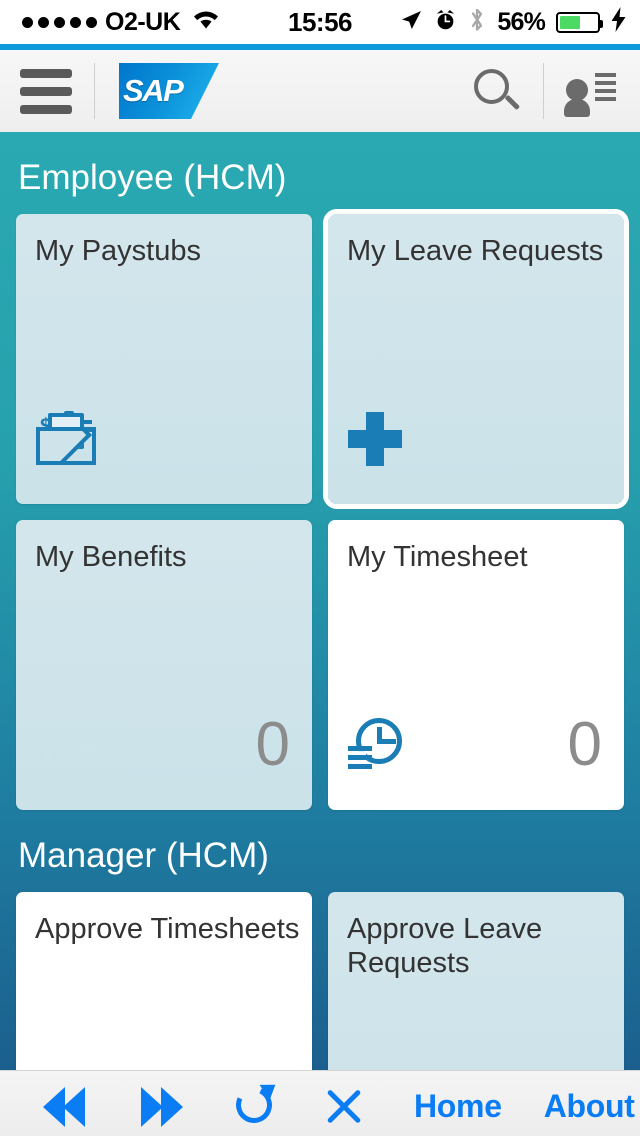  What do you see at coordinates (162, 1106) in the screenshot?
I see `fast-forward-icon` at bounding box center [162, 1106].